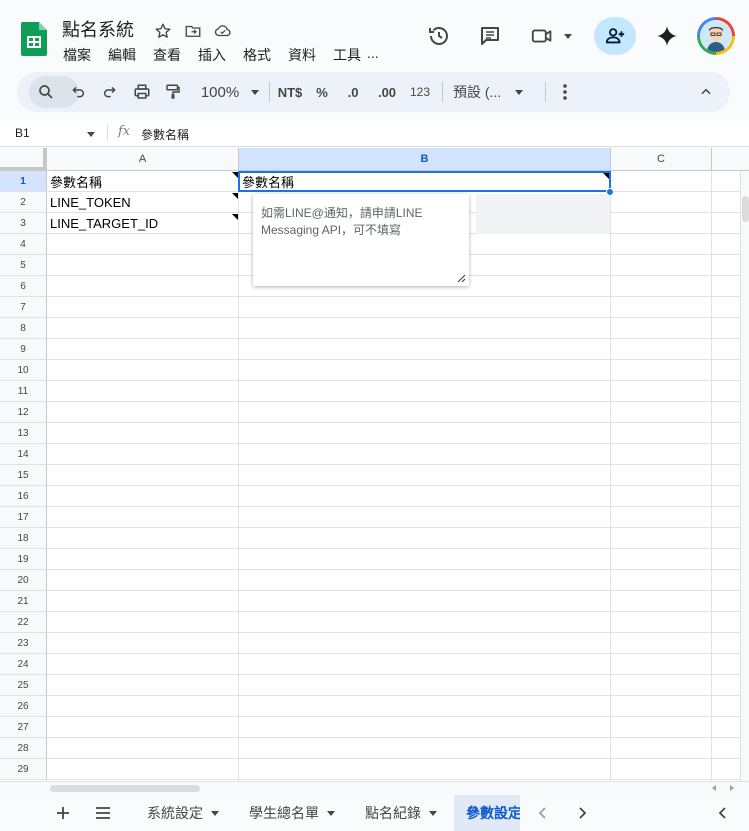  What do you see at coordinates (23, 412) in the screenshot?
I see `row-header: 12` at bounding box center [23, 412].